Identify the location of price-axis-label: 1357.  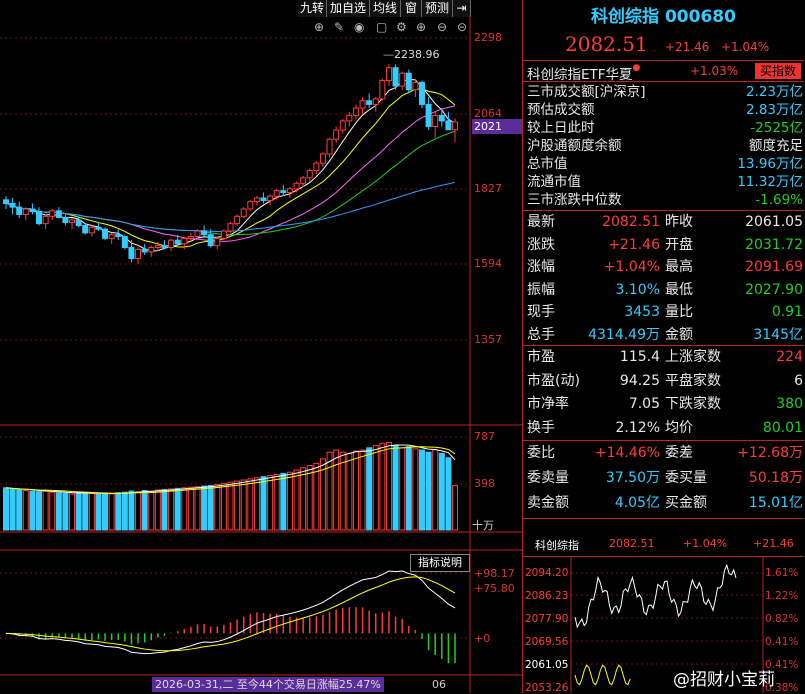
(488, 339).